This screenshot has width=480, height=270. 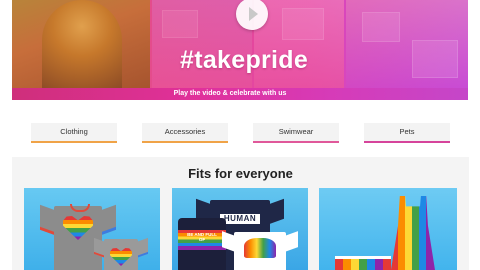 What do you see at coordinates (388, 229) in the screenshot?
I see `product-card-rainbow-dress` at bounding box center [388, 229].